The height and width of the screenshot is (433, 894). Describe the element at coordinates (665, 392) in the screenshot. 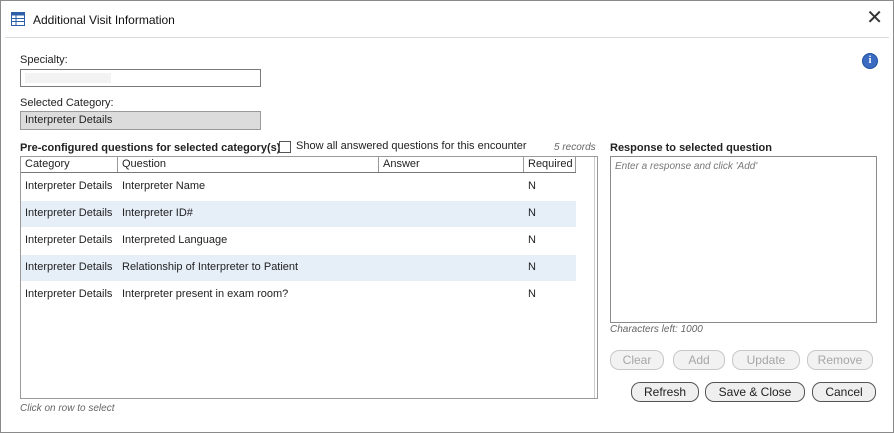

I see `refresh-button: Refresh` at that location.